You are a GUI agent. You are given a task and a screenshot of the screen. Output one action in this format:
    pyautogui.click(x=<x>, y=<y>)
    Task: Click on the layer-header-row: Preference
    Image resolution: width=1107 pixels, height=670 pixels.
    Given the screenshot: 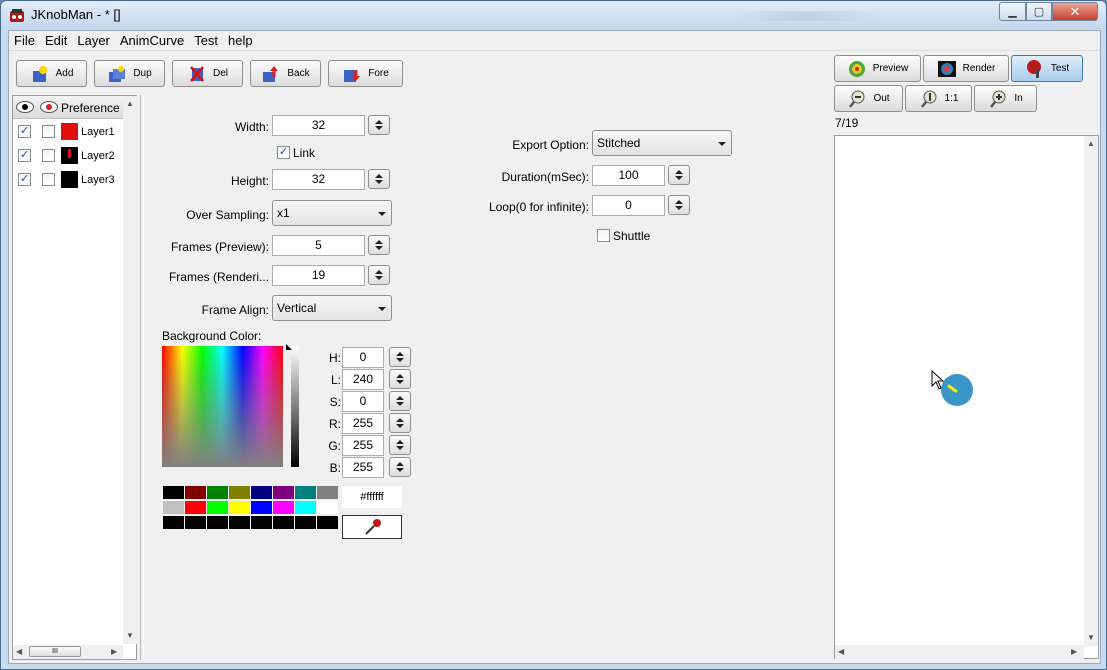 What is the action you would take?
    pyautogui.click(x=68, y=107)
    